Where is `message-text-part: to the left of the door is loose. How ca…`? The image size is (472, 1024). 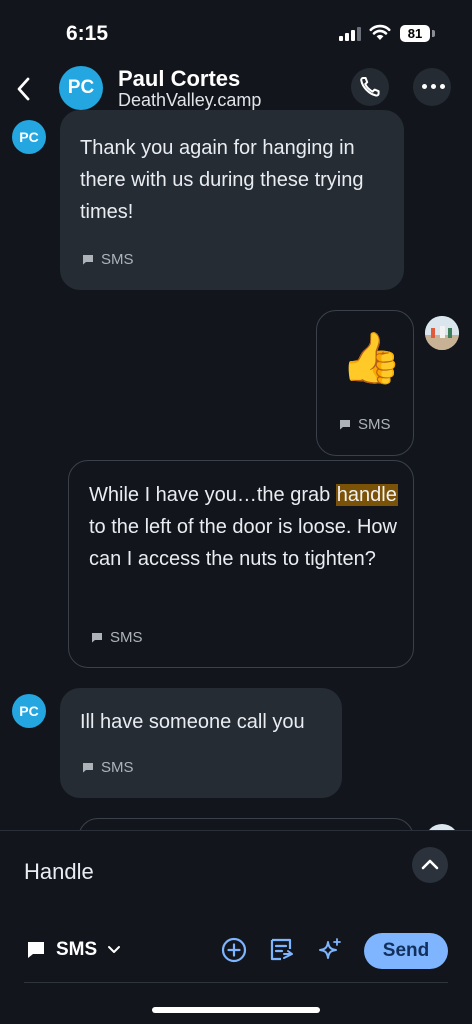
message-text-part: to the left of the door is loose. How ca… is located at coordinates (243, 543).